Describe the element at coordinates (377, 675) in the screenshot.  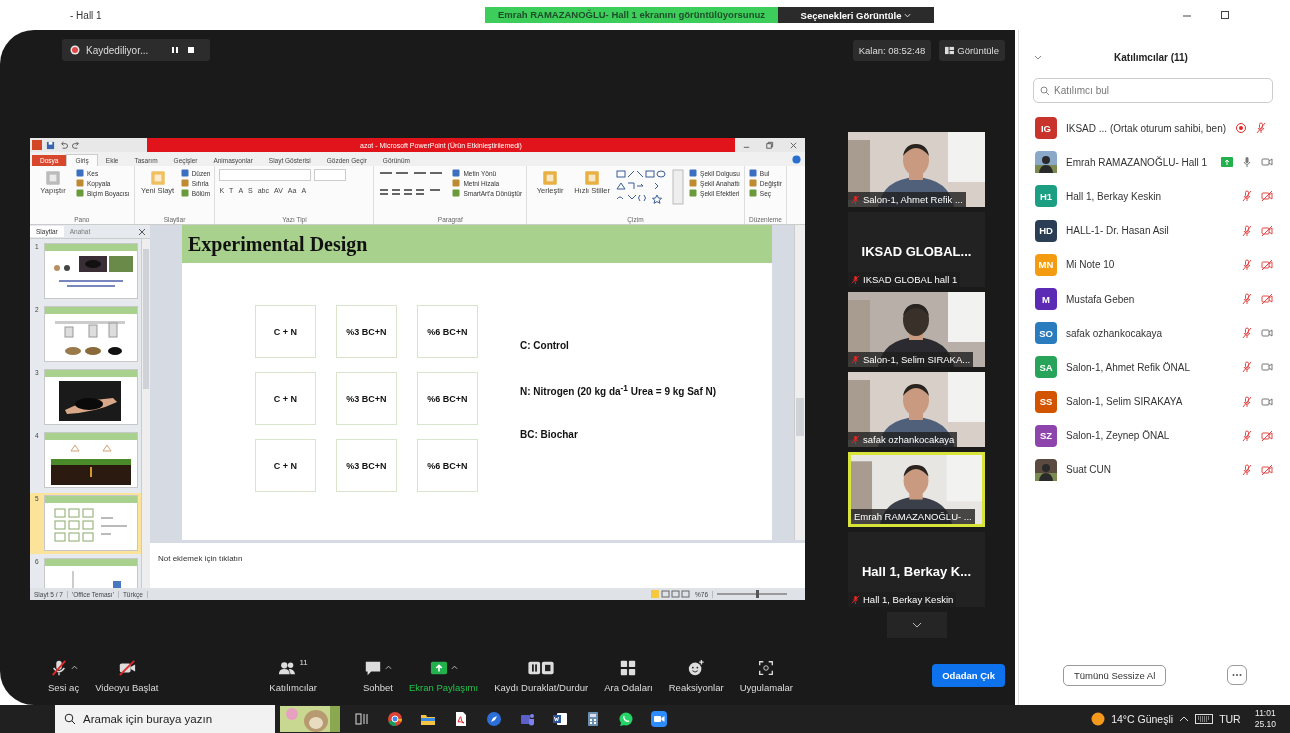
I see `toolbar-button: Sohbet` at that location.